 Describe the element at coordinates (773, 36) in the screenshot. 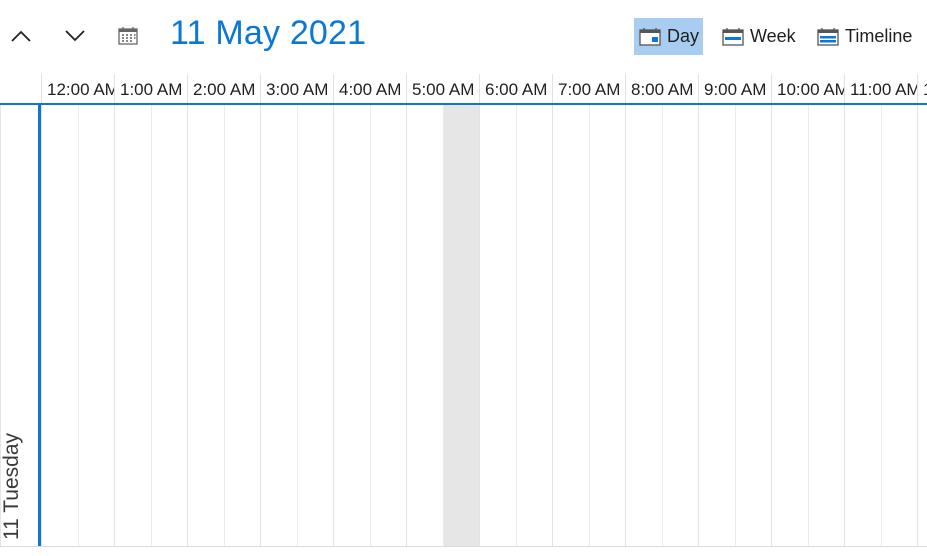

I see `week-view-label: Week` at that location.